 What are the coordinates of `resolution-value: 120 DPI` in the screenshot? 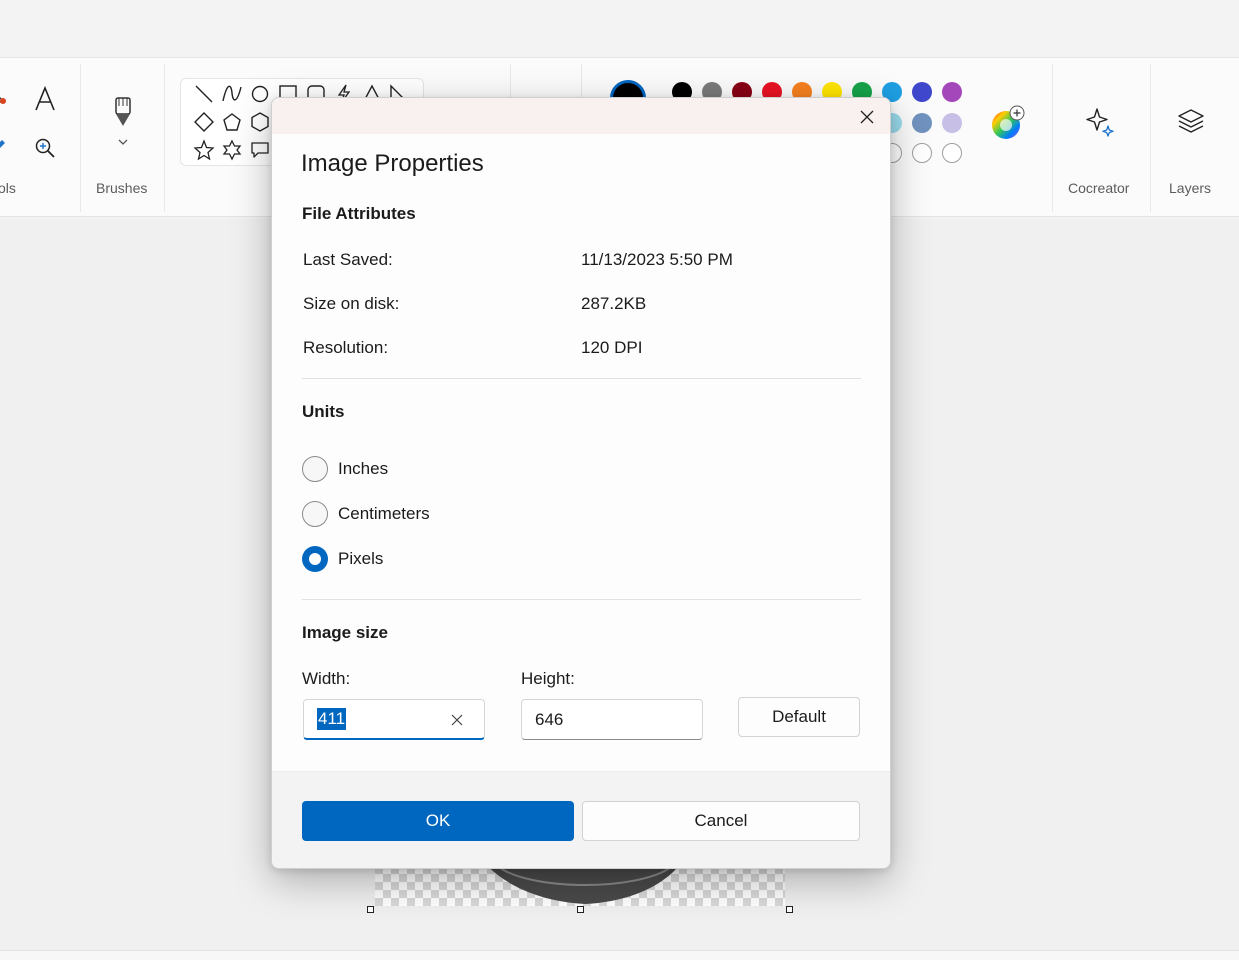 It's located at (612, 347).